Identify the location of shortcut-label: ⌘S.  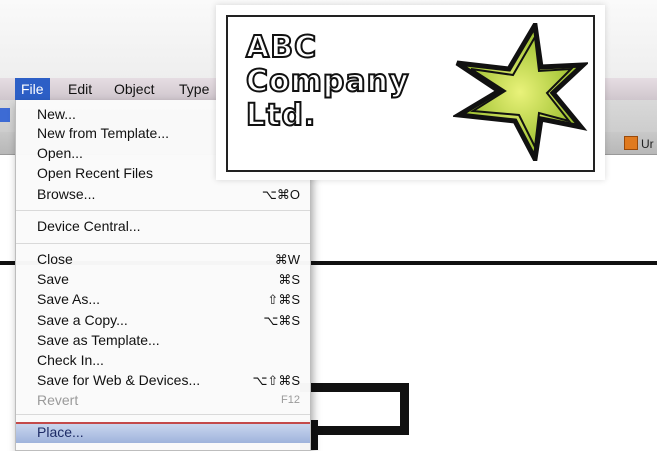
(289, 279).